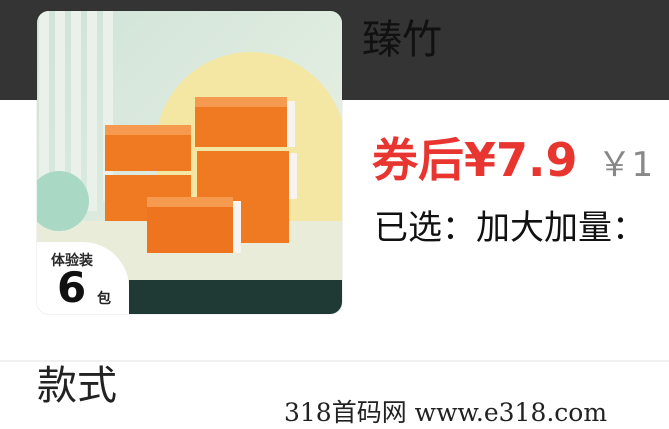 The height and width of the screenshot is (429, 669). What do you see at coordinates (446, 412) in the screenshot?
I see `watermark: 318首码网 www.e318.com` at bounding box center [446, 412].